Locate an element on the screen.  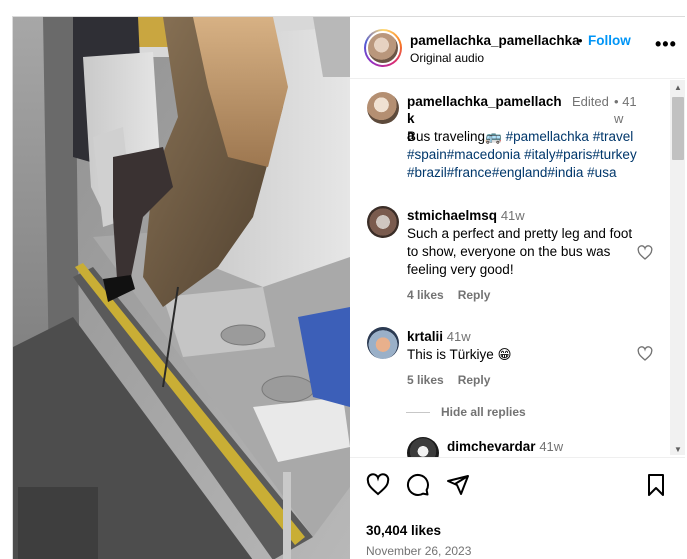
comment-item: krtalii 41w This is Türkiye 😁 is located at coordinates (522, 346).